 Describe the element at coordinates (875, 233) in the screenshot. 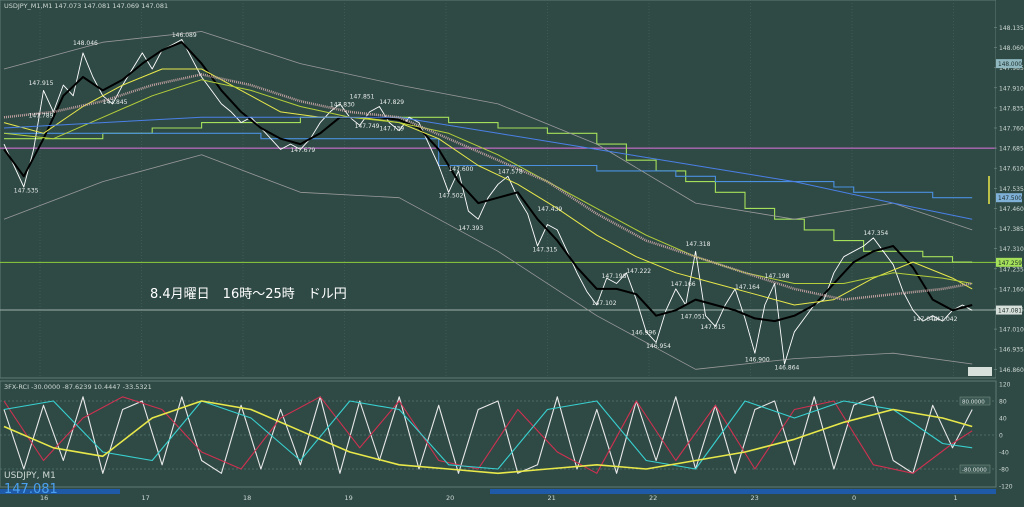

I see `price-label: 147.354` at that location.